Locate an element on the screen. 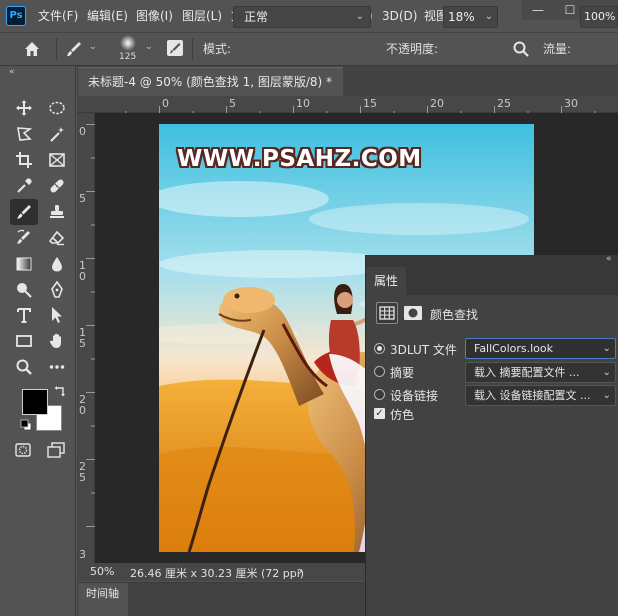 This screenshot has height=616, width=618. panel-header is located at coordinates (492, 260).